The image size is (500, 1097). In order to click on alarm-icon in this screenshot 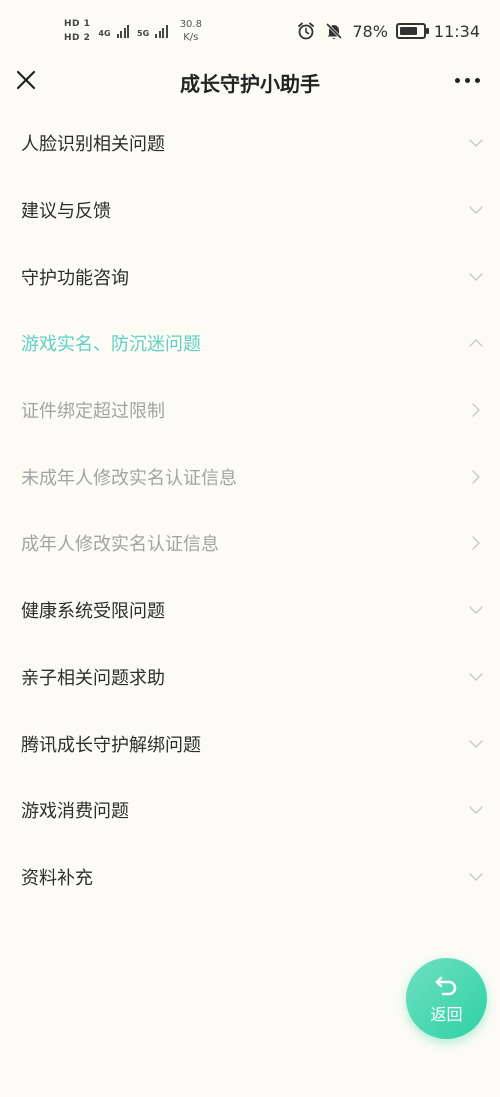, I will do `click(306, 31)`.